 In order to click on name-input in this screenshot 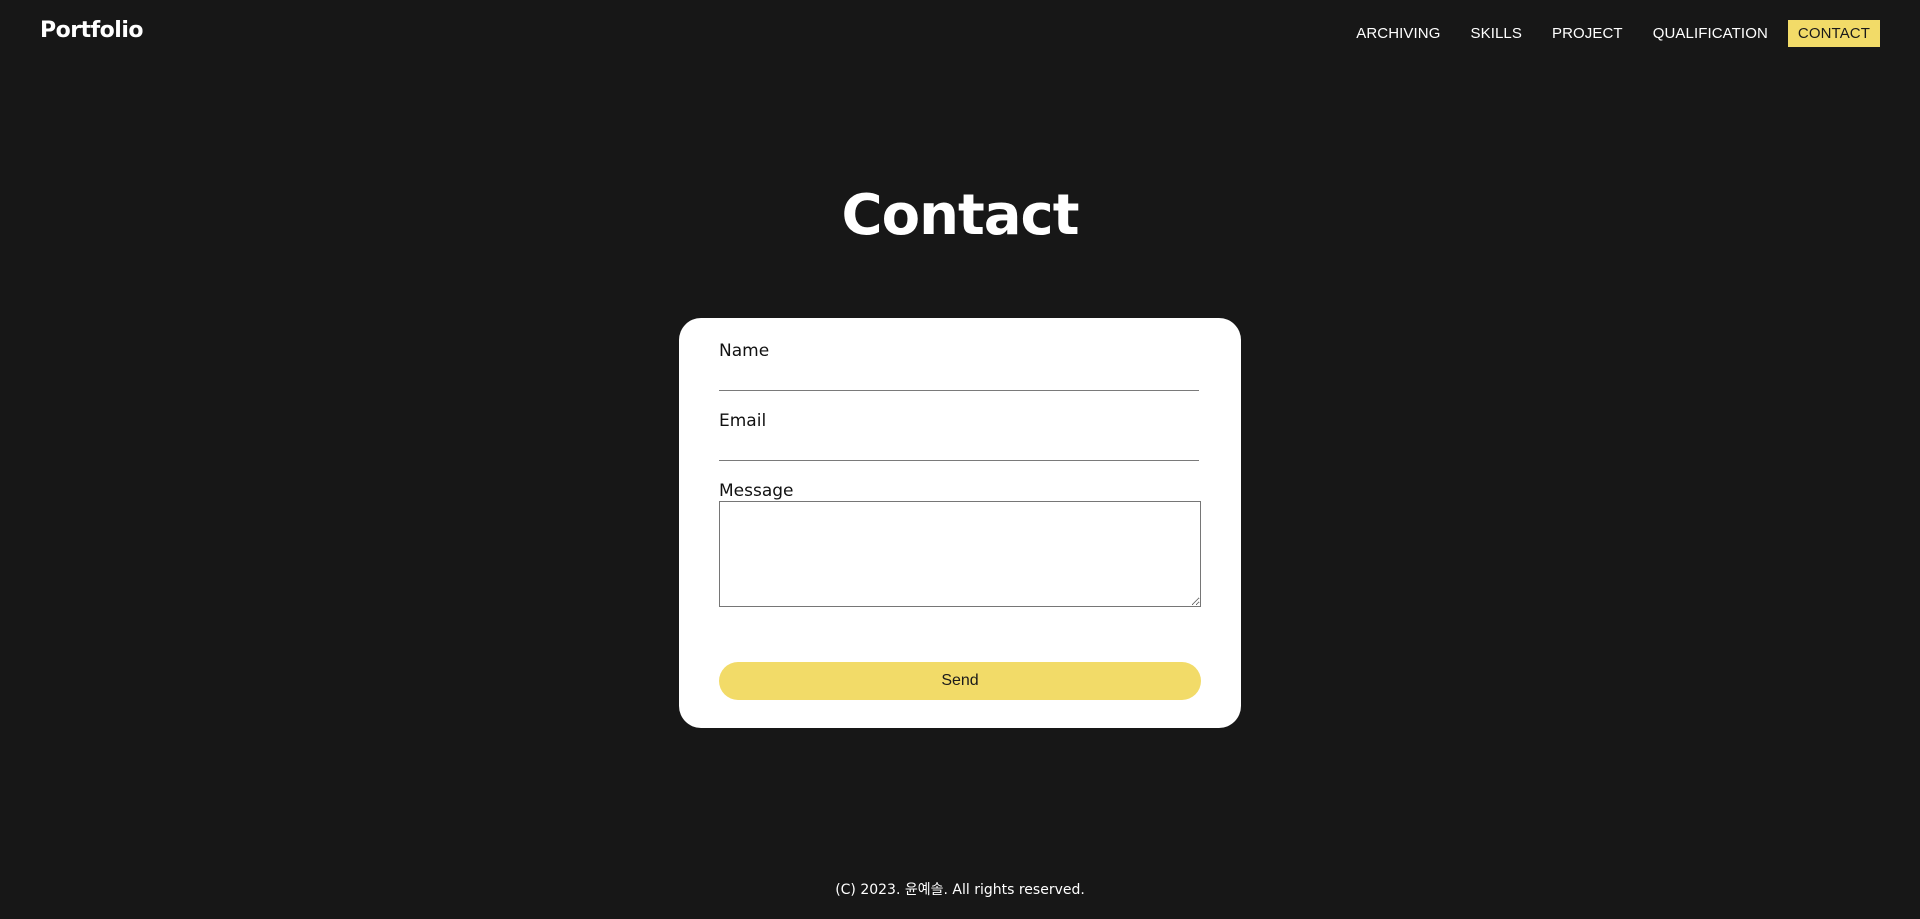, I will do `click(959, 377)`.